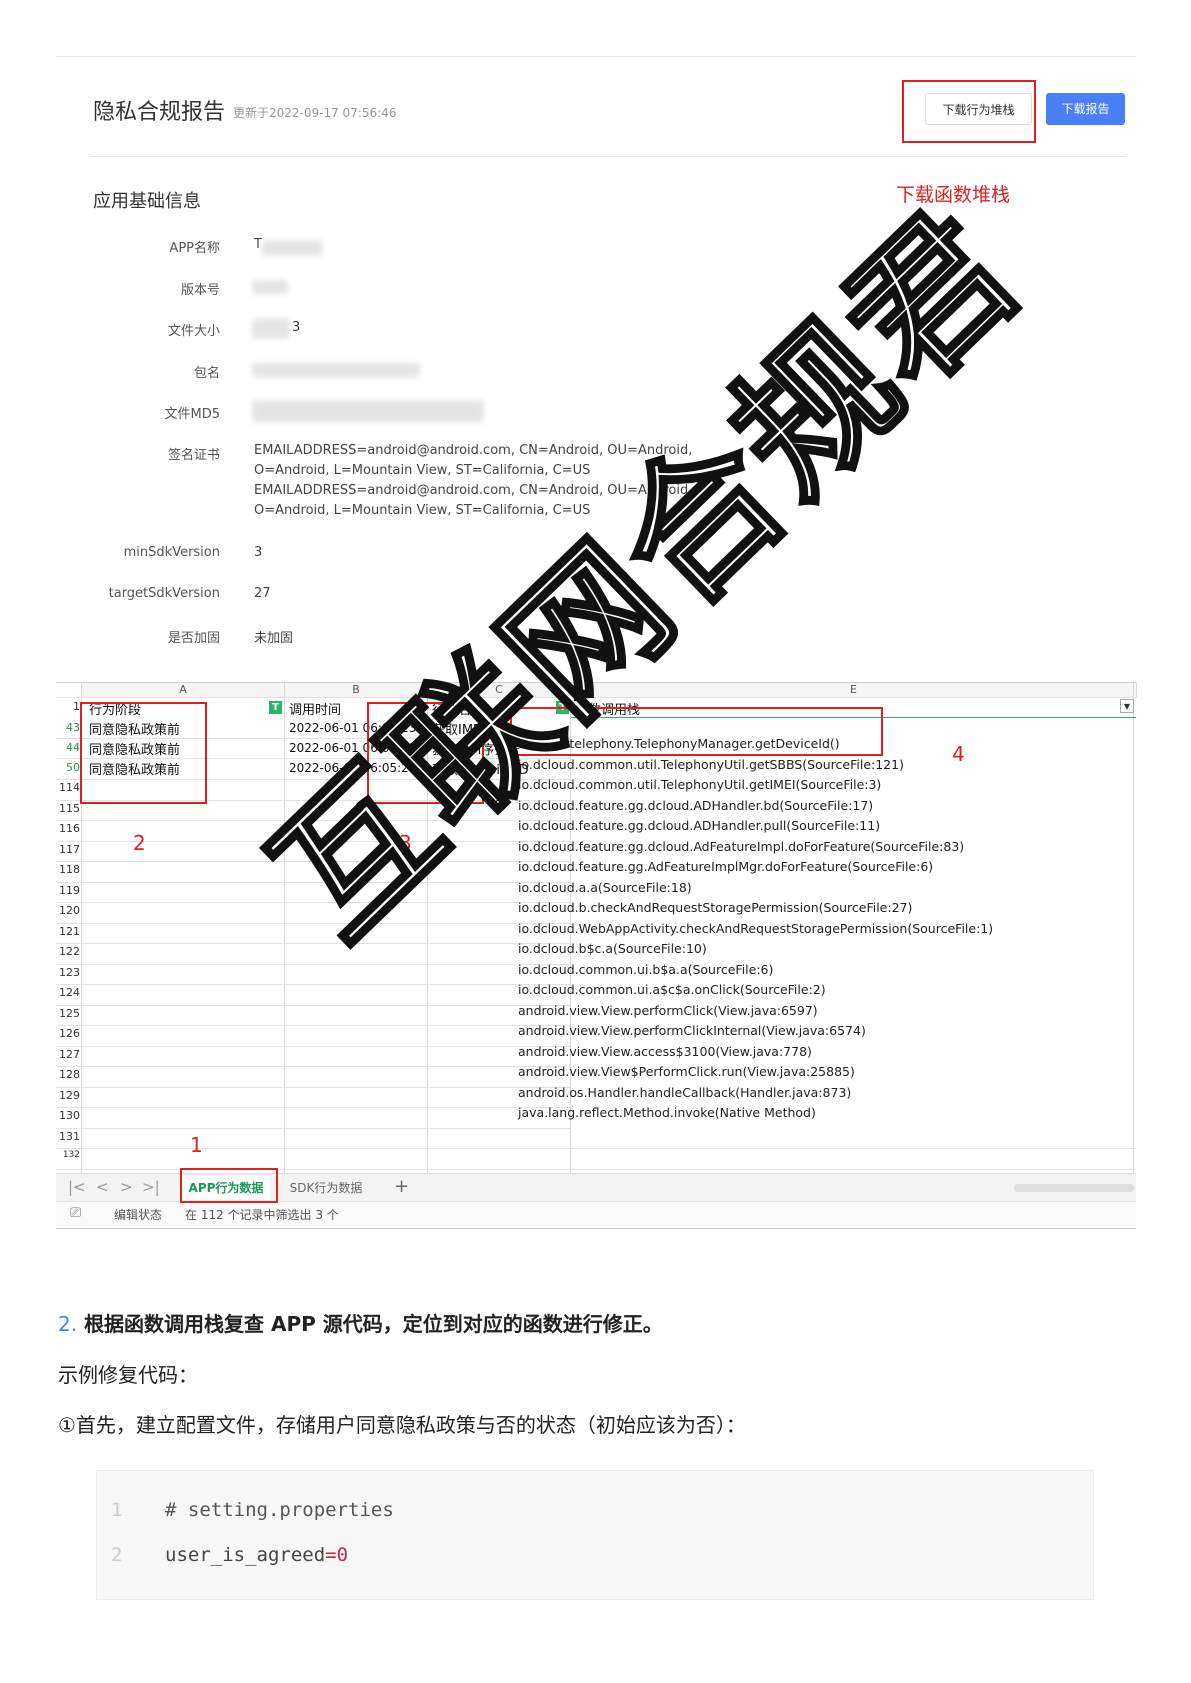 The height and width of the screenshot is (1683, 1191). What do you see at coordinates (262, 1215) in the screenshot?
I see `status-filter-count: 在 112 个记录中筛选出 3 个` at bounding box center [262, 1215].